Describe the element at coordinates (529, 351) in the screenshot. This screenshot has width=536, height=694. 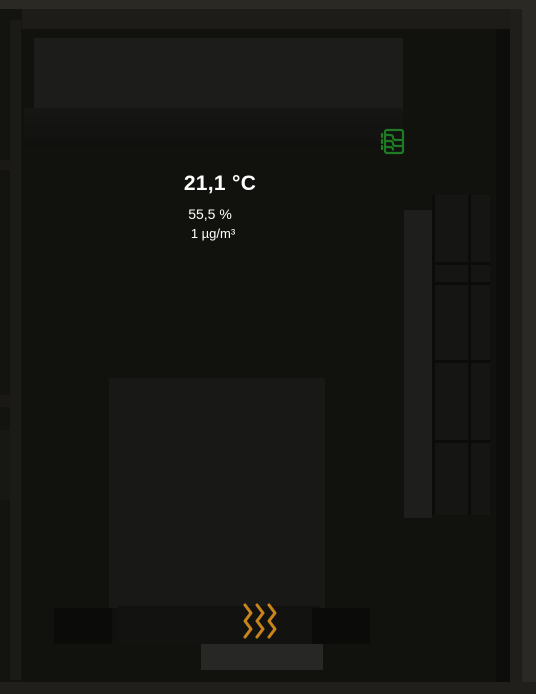
I see `wall-right` at that location.